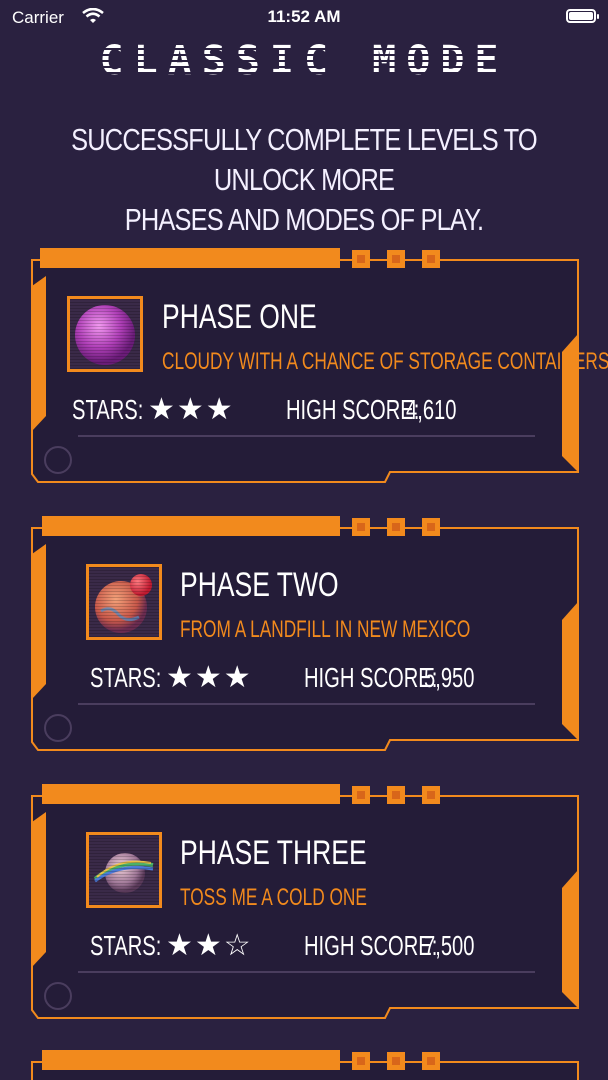 Image resolution: width=608 pixels, height=1080 pixels. Describe the element at coordinates (449, 945) in the screenshot. I see `high-score-value: 7,500` at that location.